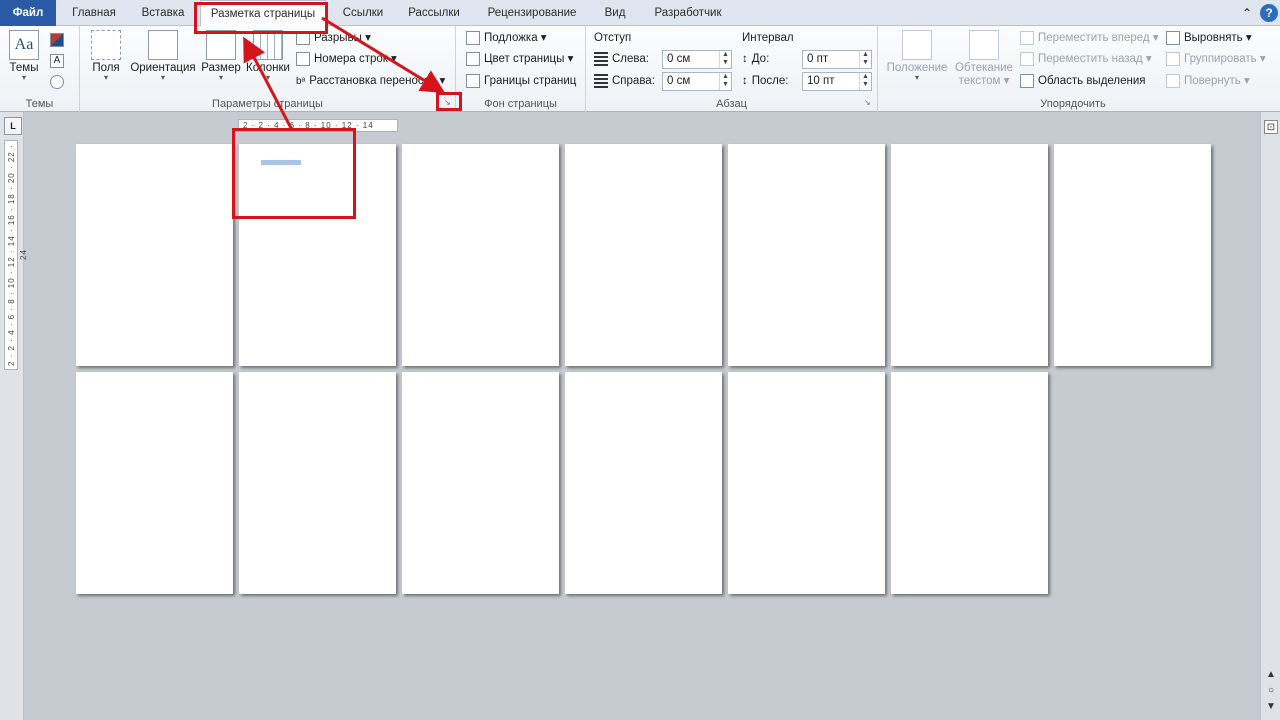 This screenshot has width=1280, height=720. I want to click on themes-button: Aa Темы ▾, so click(24, 56).